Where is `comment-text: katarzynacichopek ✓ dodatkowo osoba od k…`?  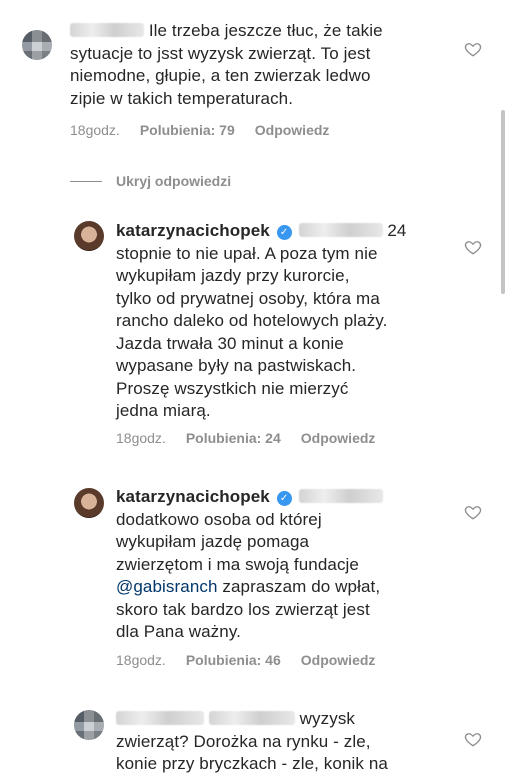 comment-text: katarzynacichopek ✓ dodatkowo osoba od k… is located at coordinates (286, 565).